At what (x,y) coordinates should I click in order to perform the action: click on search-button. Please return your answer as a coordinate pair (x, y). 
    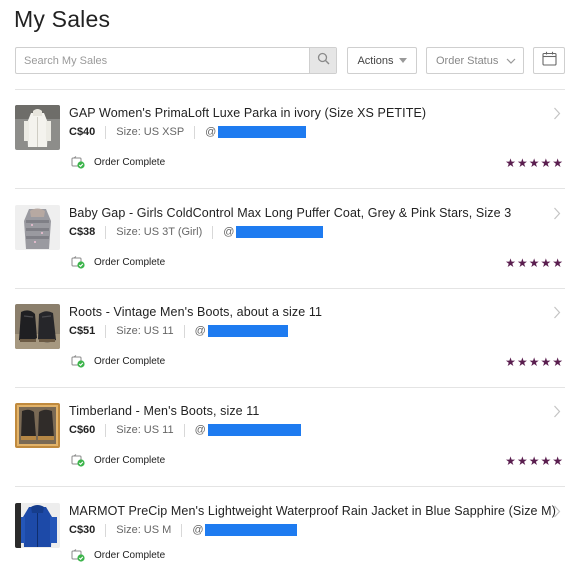
    Looking at the image, I should click on (322, 60).